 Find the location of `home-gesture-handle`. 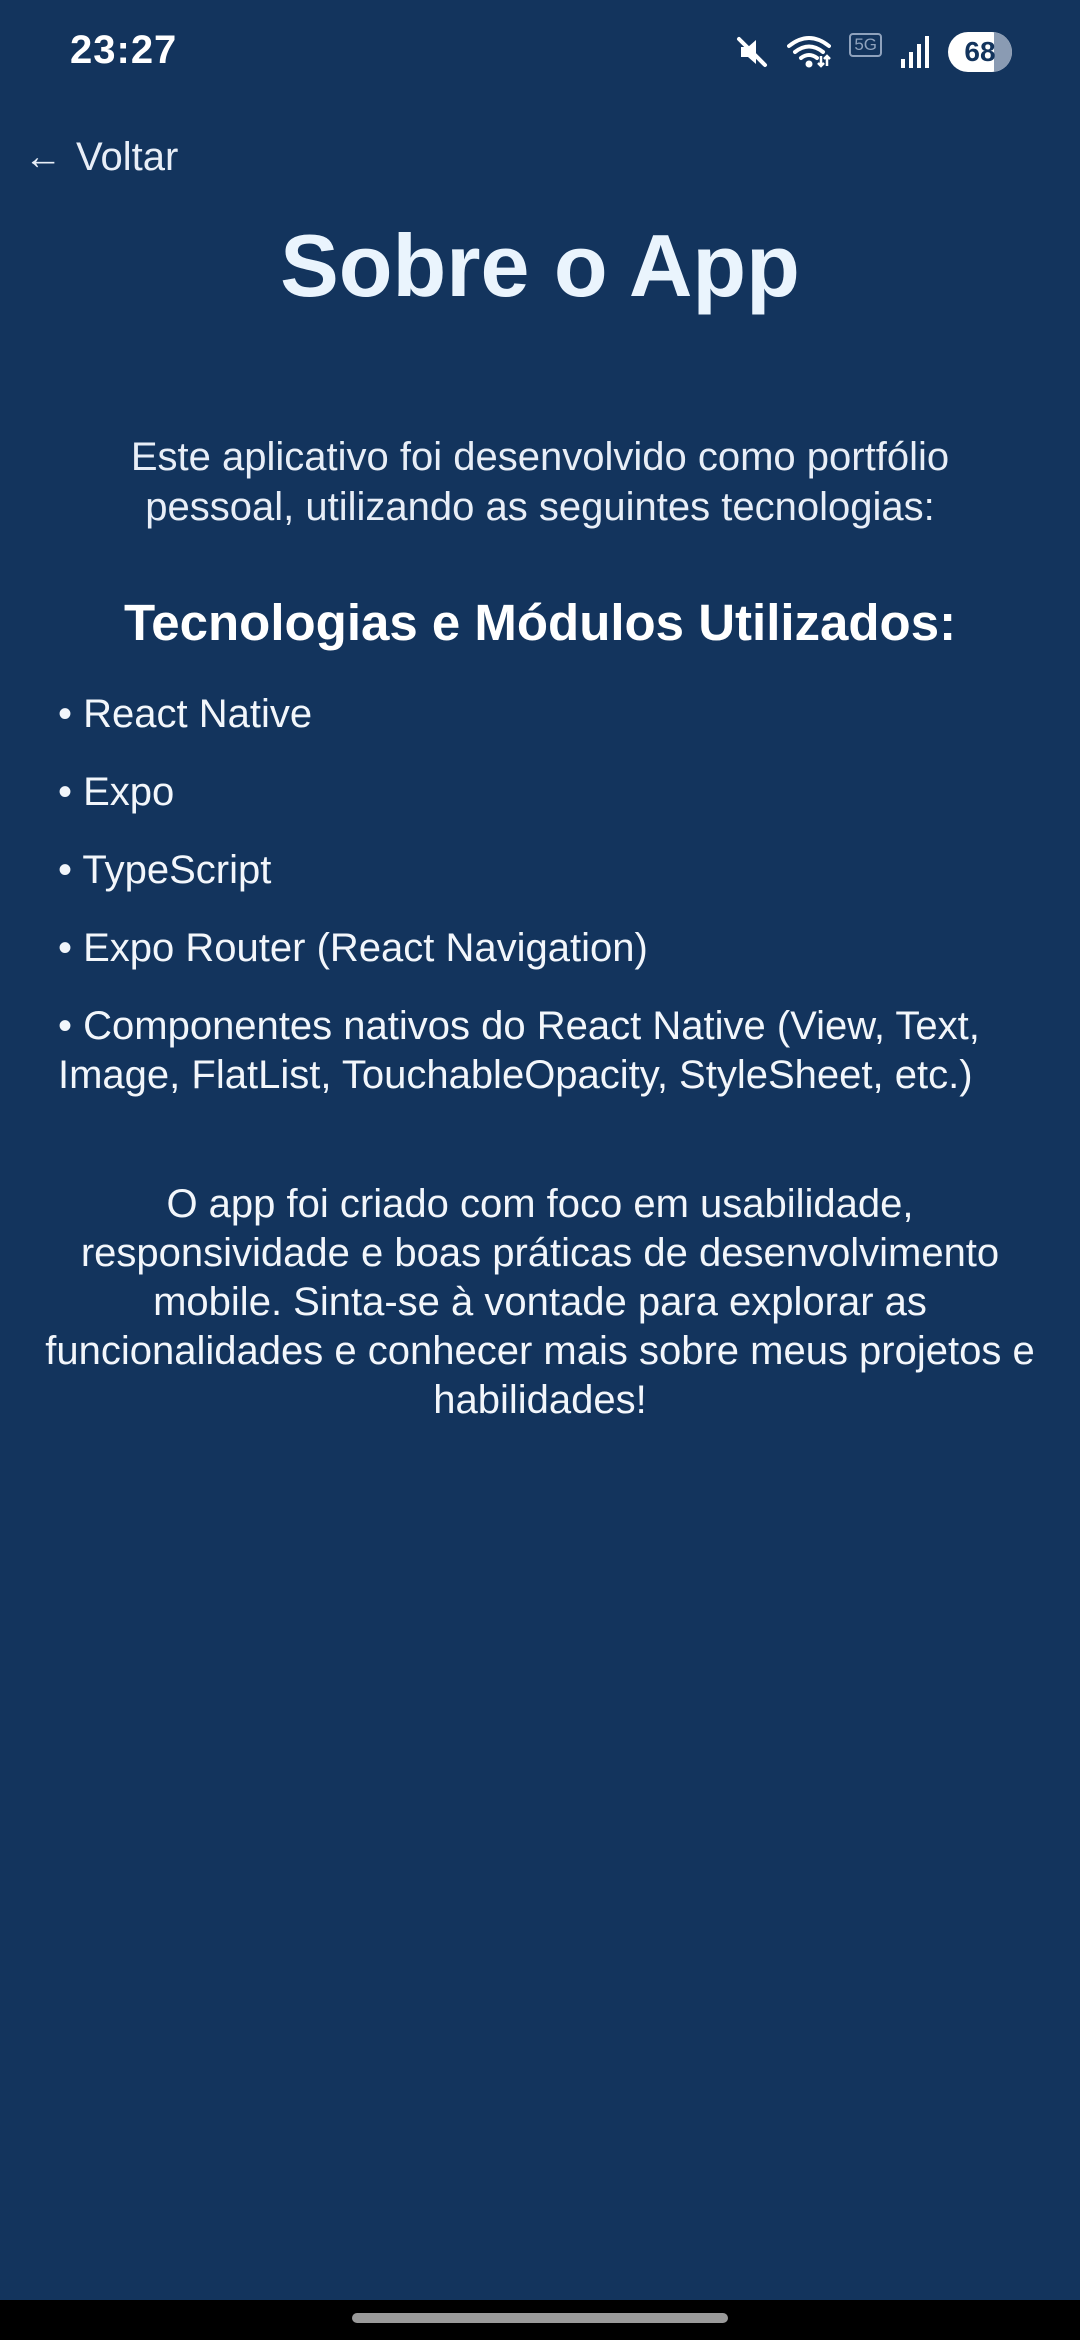

home-gesture-handle is located at coordinates (540, 2318).